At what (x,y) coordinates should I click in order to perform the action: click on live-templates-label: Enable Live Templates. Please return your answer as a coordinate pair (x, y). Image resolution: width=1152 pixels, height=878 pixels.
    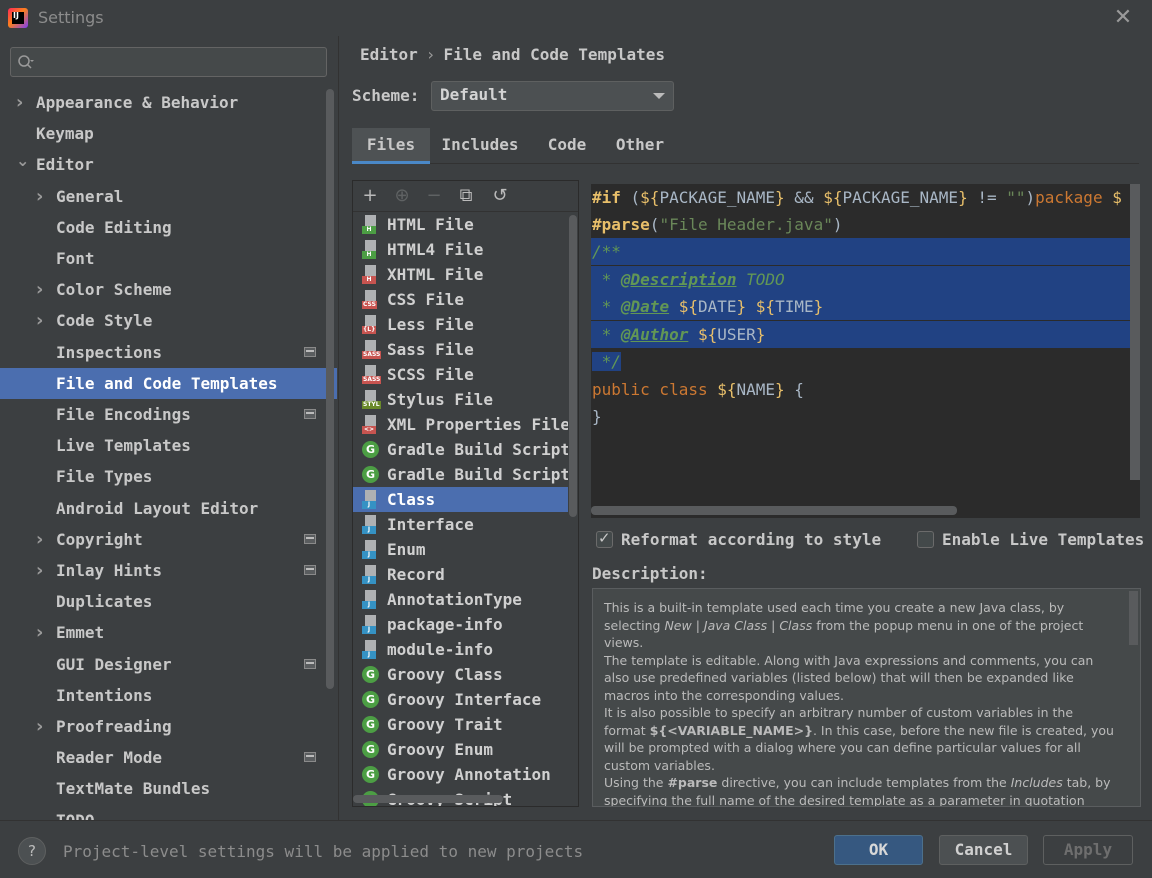
    Looking at the image, I should click on (1043, 539).